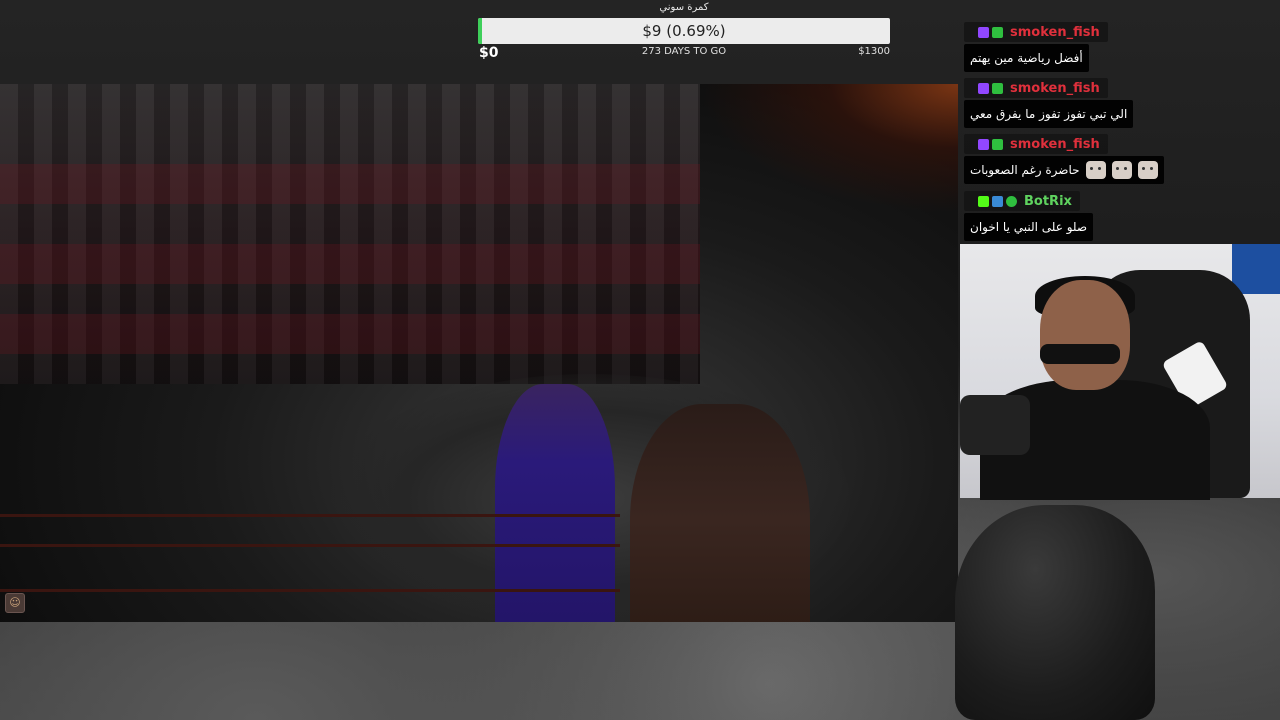 The image size is (1280, 720). What do you see at coordinates (828, 149) in the screenshot?
I see `stage-light-glow` at bounding box center [828, 149].